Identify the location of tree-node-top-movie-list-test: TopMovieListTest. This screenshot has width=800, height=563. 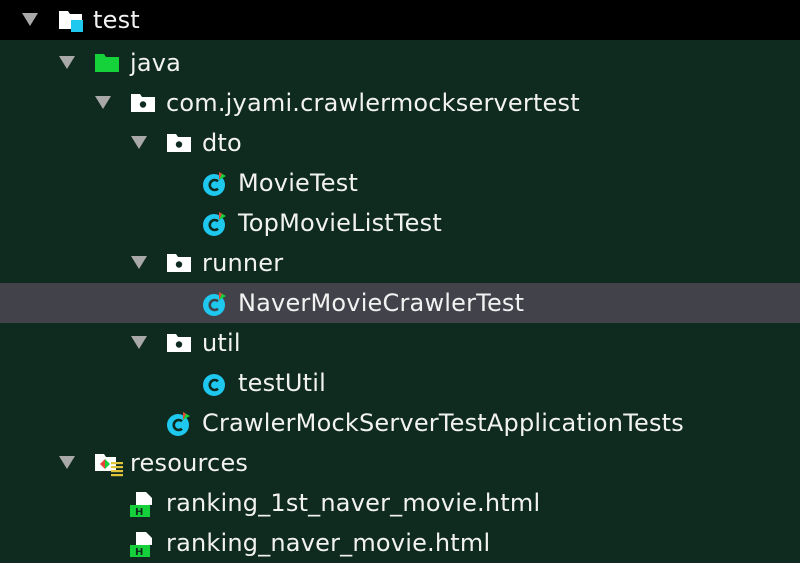
(400, 223).